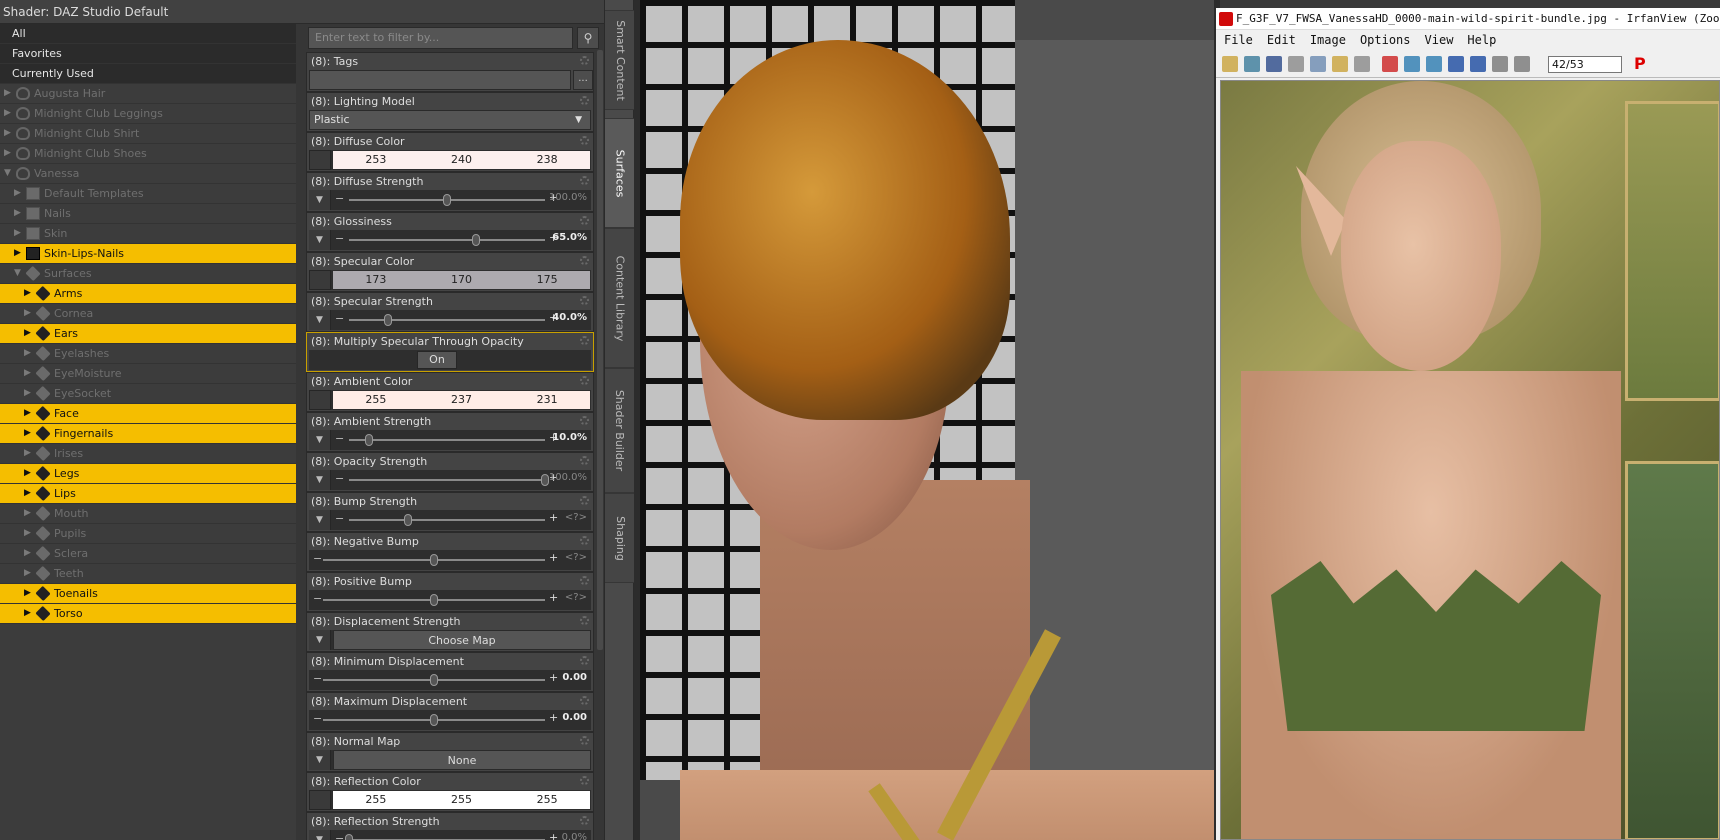 This screenshot has height=840, width=1720. I want to click on tree-node: ▶ EyeMoisture, so click(148, 374).